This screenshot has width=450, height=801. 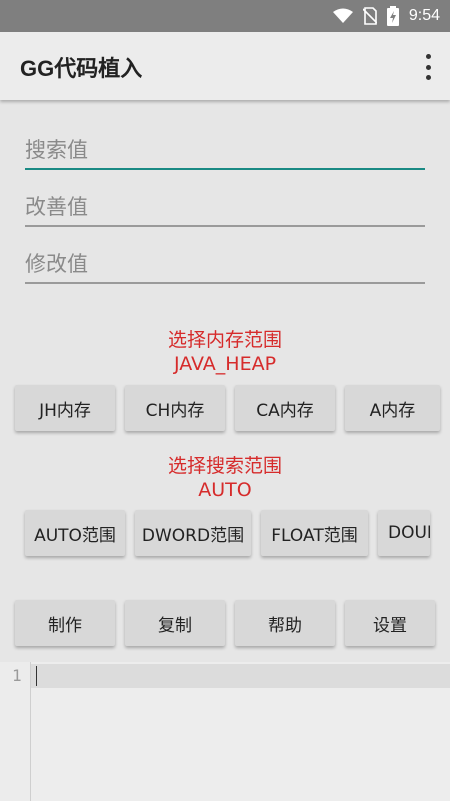 What do you see at coordinates (285, 408) in the screenshot?
I see `ca-memory-button: CA内存` at bounding box center [285, 408].